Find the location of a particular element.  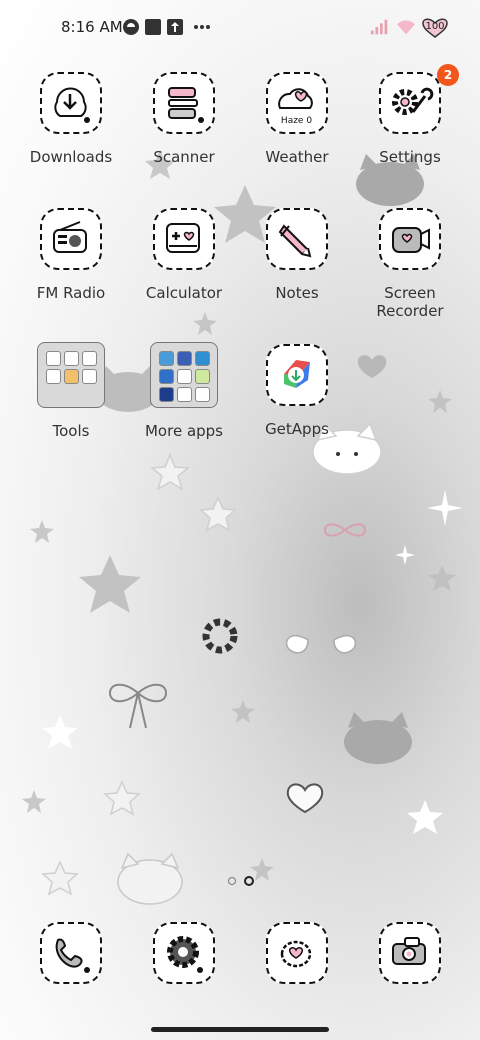

upload-notification-icon is located at coordinates (175, 27).